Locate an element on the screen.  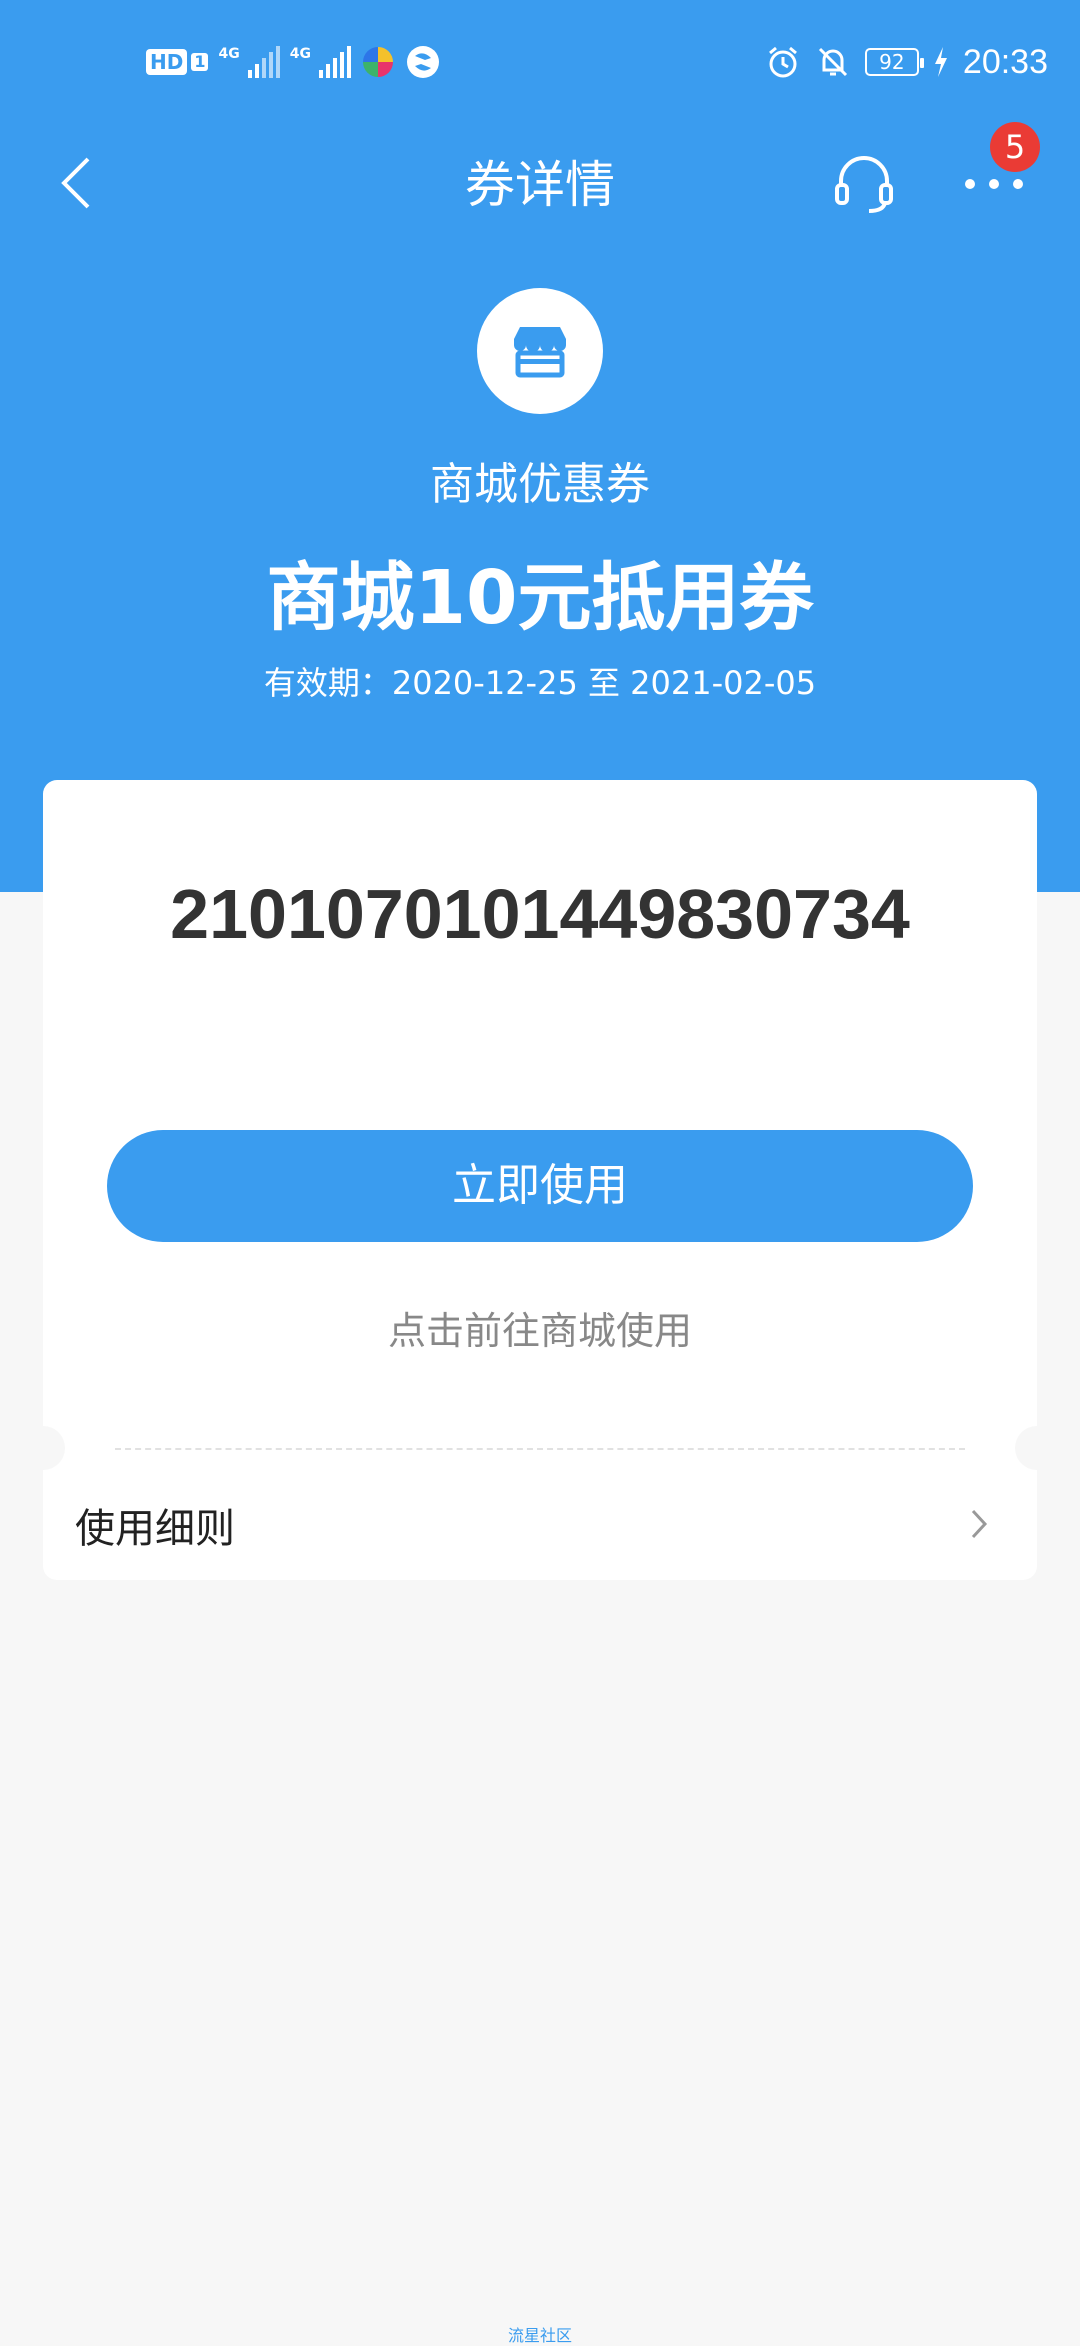
shop-icon-circle is located at coordinates (540, 351).